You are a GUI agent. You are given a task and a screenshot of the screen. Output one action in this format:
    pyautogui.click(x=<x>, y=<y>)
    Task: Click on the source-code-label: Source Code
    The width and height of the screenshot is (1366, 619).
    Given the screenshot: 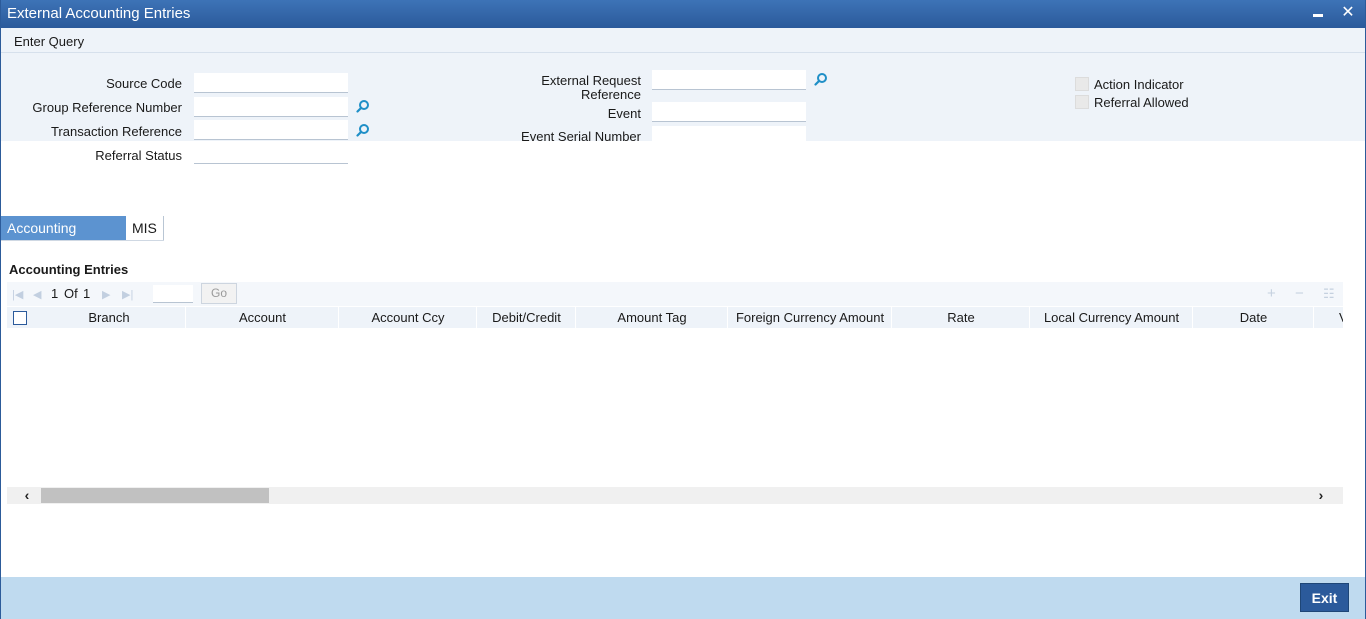 What is the action you would take?
    pyautogui.click(x=144, y=83)
    